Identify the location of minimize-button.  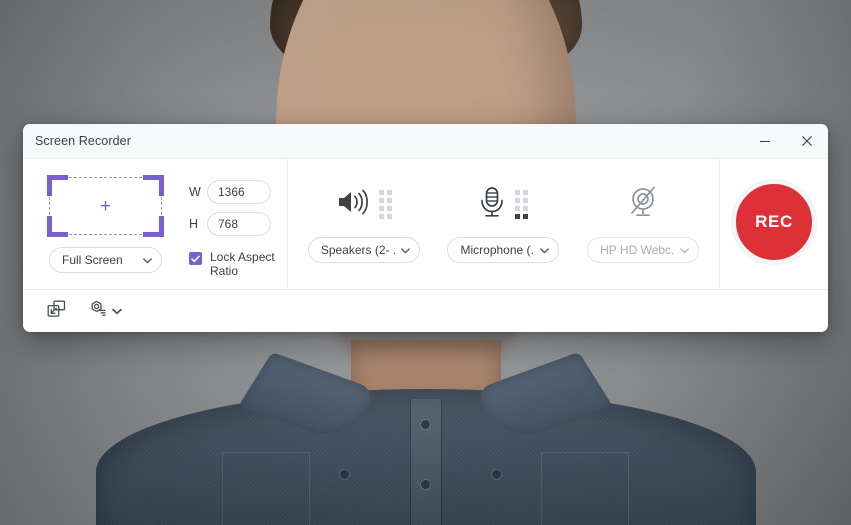
(765, 141).